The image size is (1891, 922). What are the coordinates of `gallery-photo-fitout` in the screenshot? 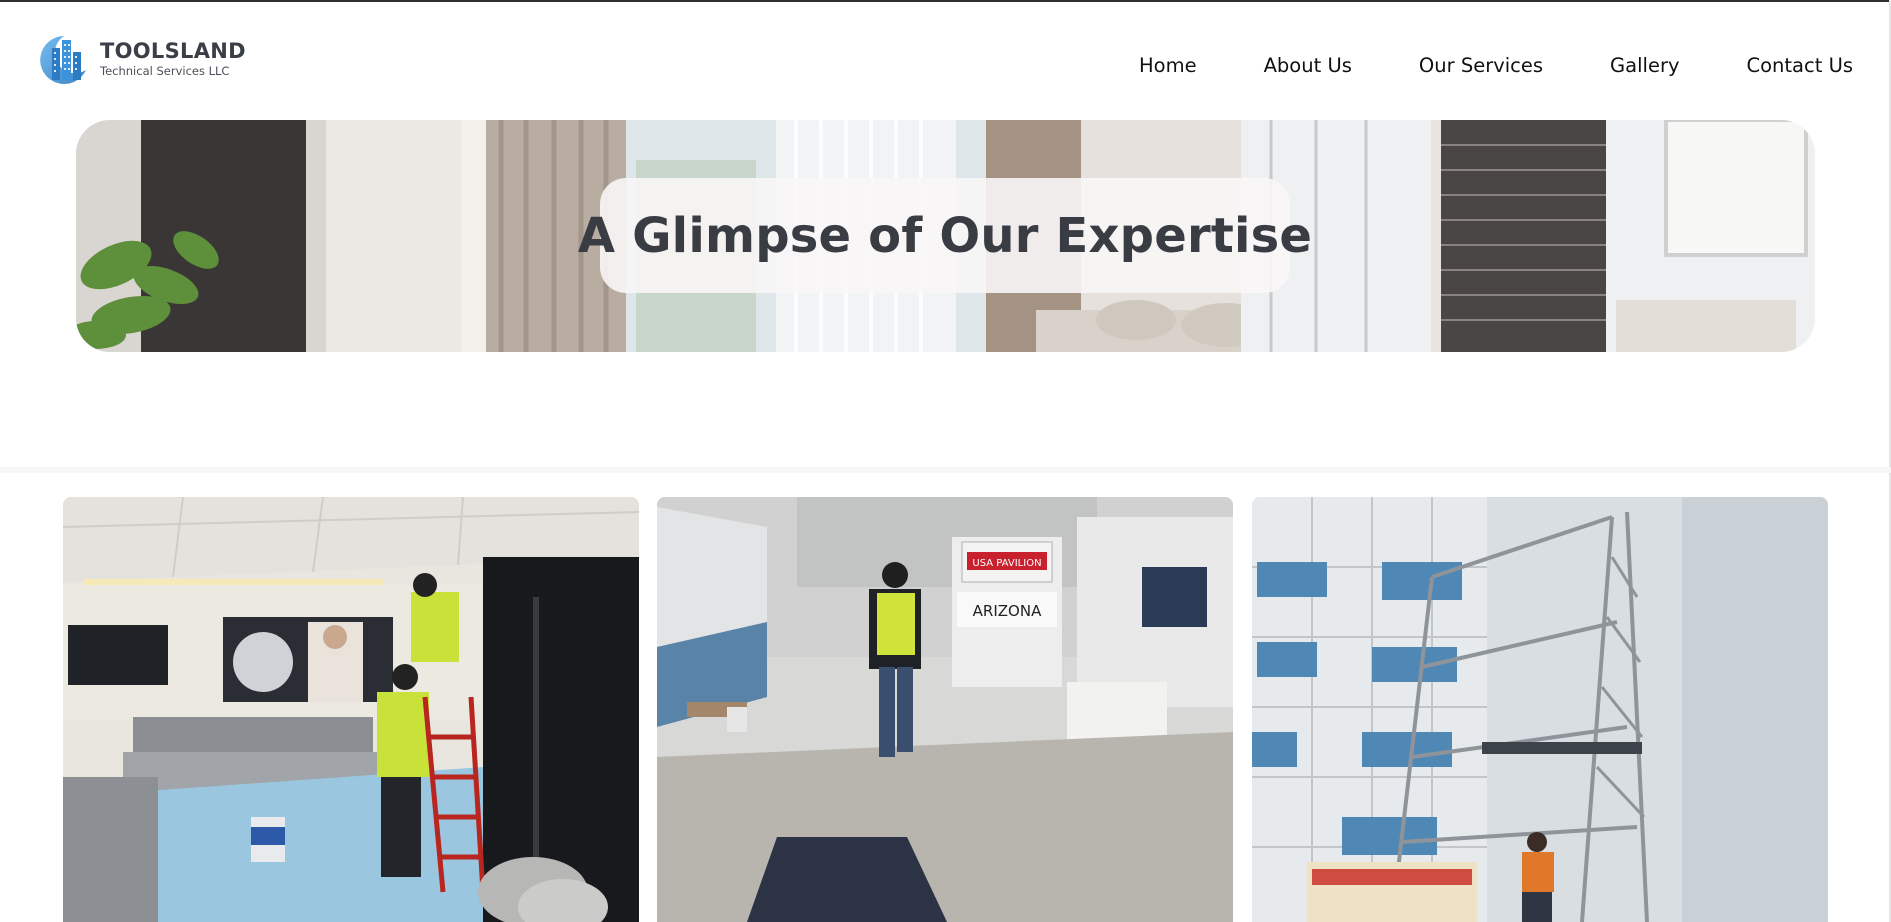 It's located at (351, 709).